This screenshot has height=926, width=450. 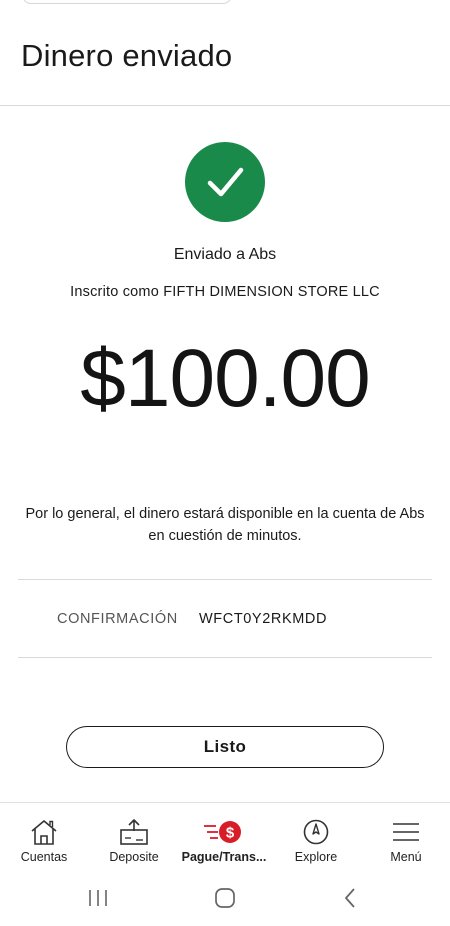 I want to click on nav-label-explore: Explore, so click(x=316, y=857).